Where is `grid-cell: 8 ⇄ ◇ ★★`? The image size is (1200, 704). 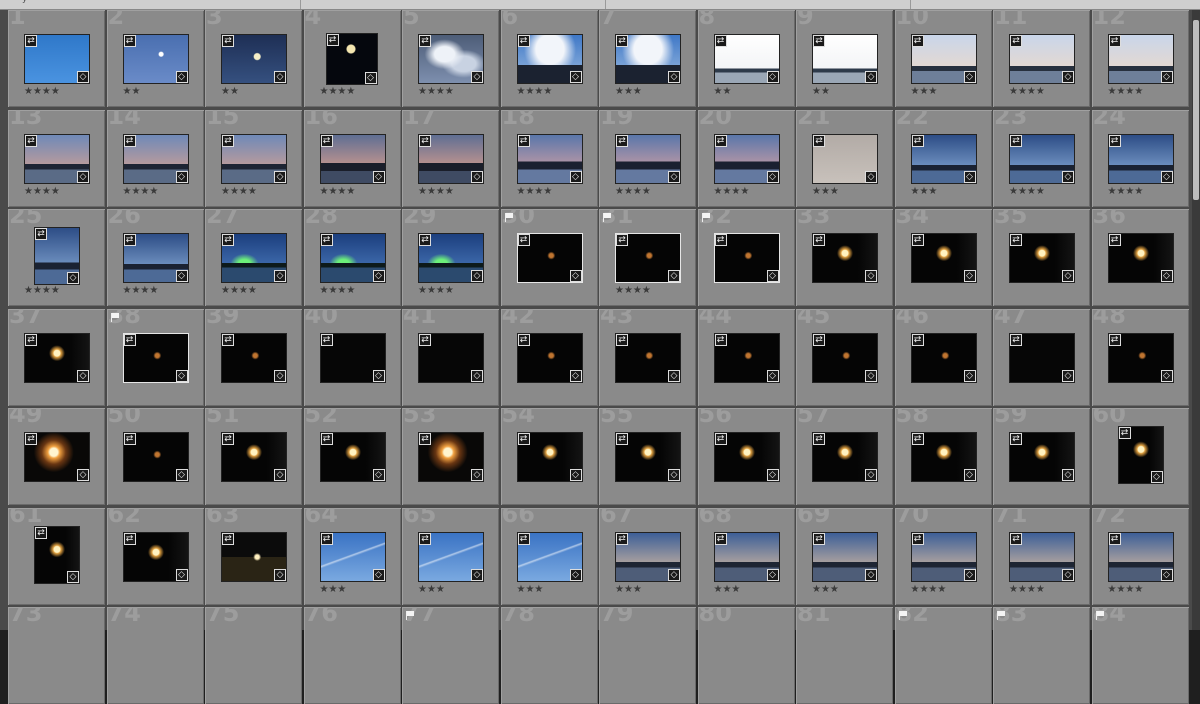
grid-cell: 8 ⇄ ◇ ★★ is located at coordinates (746, 58).